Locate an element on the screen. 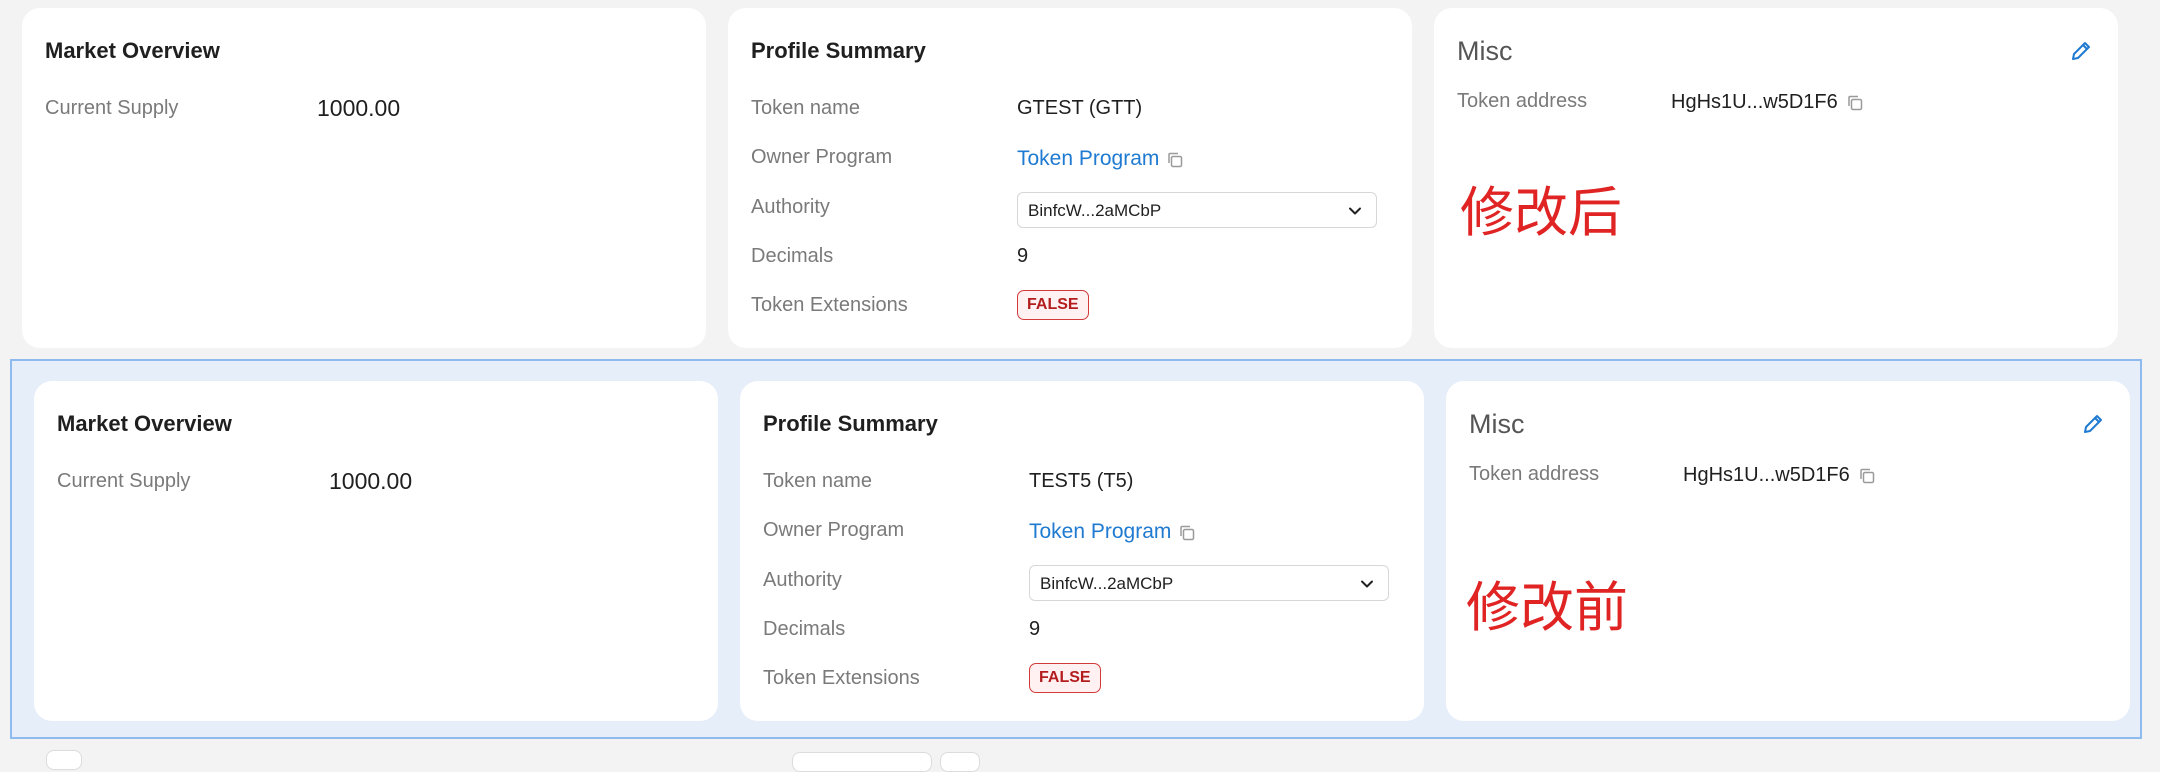 This screenshot has width=2160, height=772. partial-checkbox is located at coordinates (64, 760).